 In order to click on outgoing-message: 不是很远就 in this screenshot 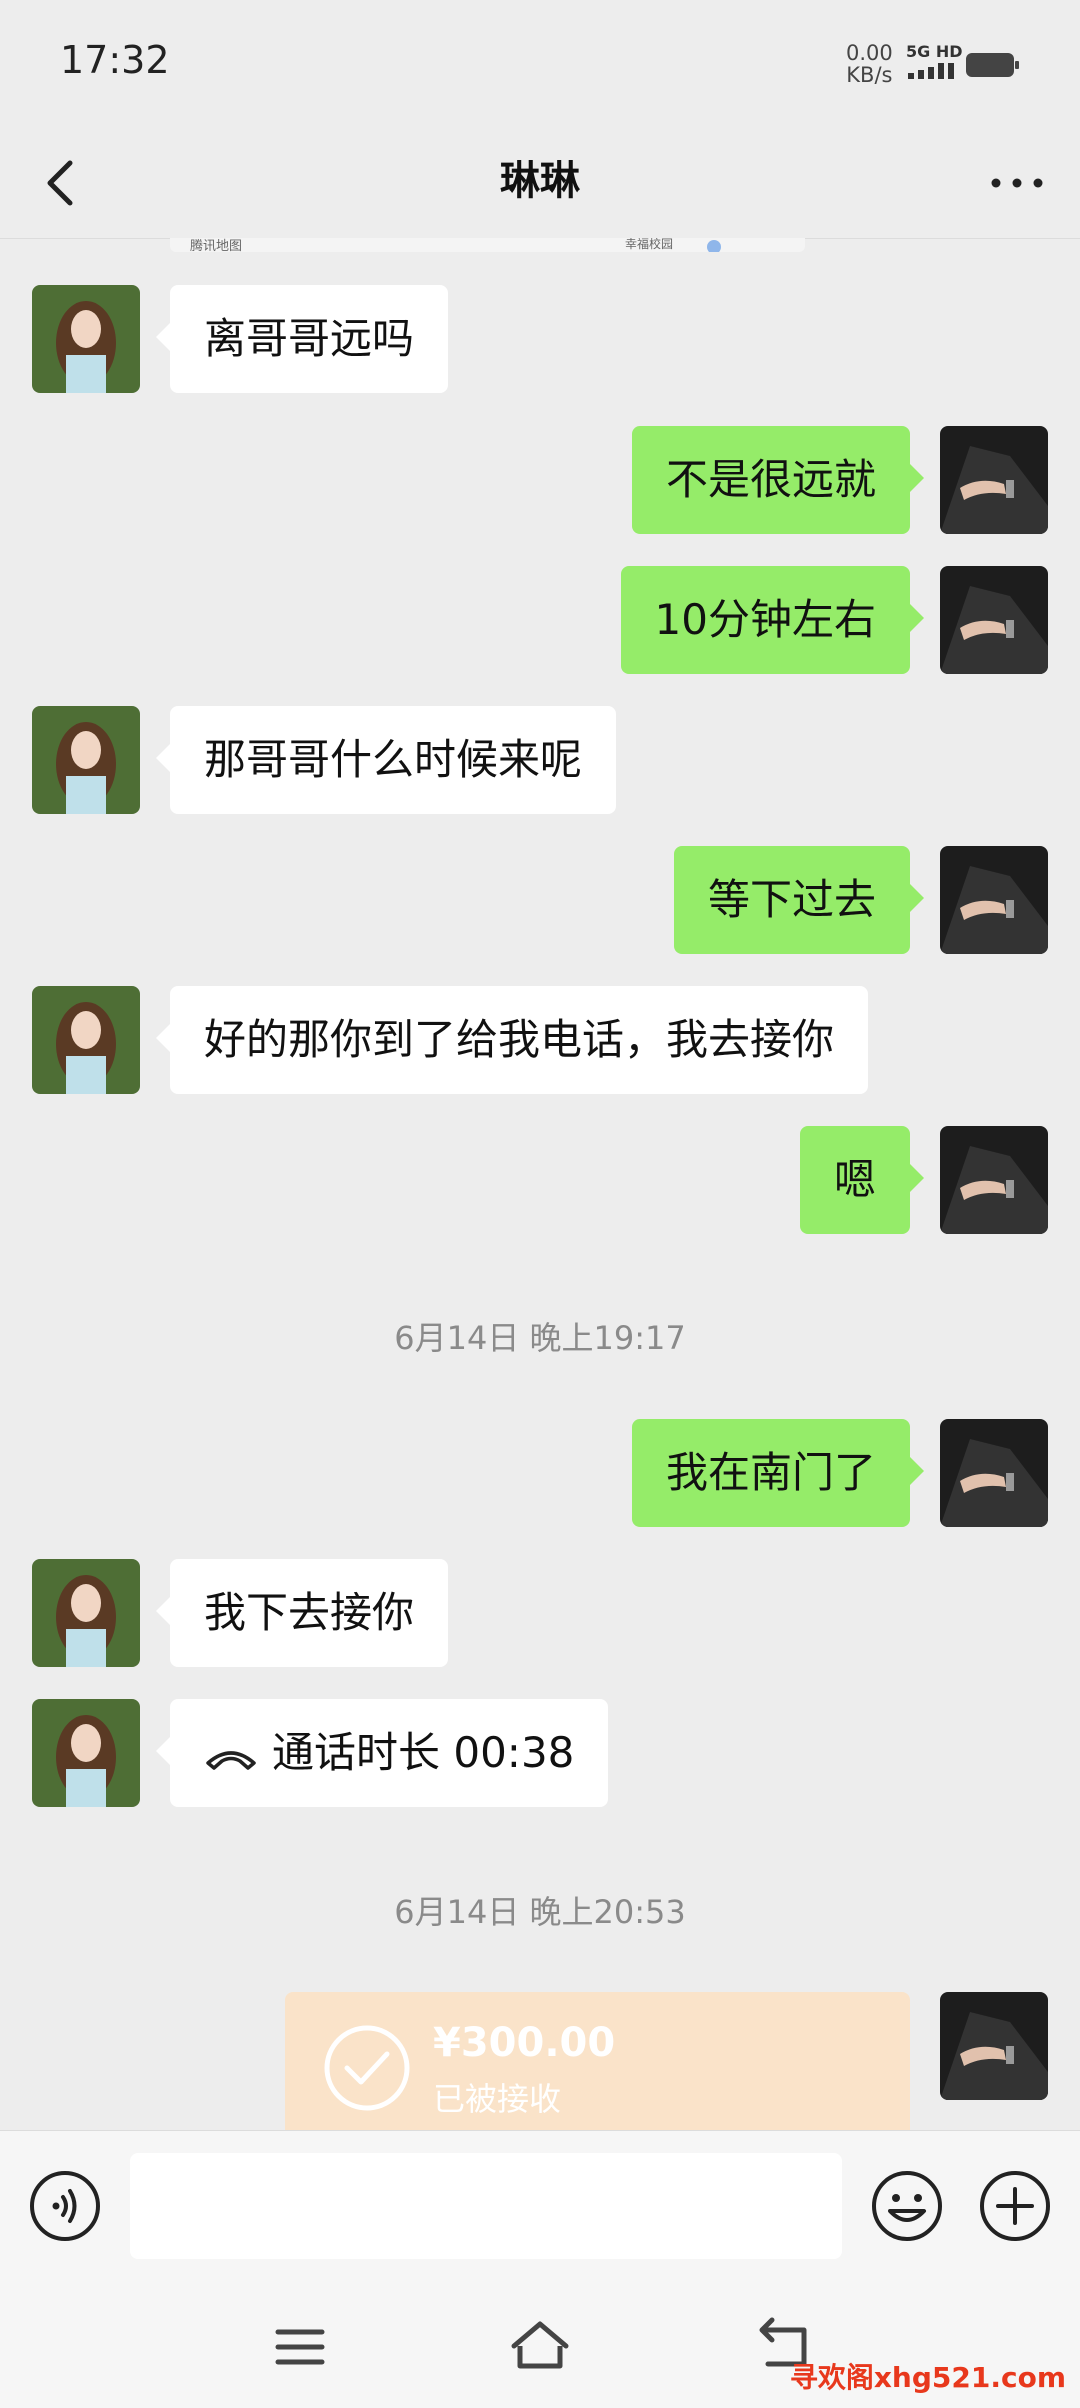, I will do `click(778, 480)`.